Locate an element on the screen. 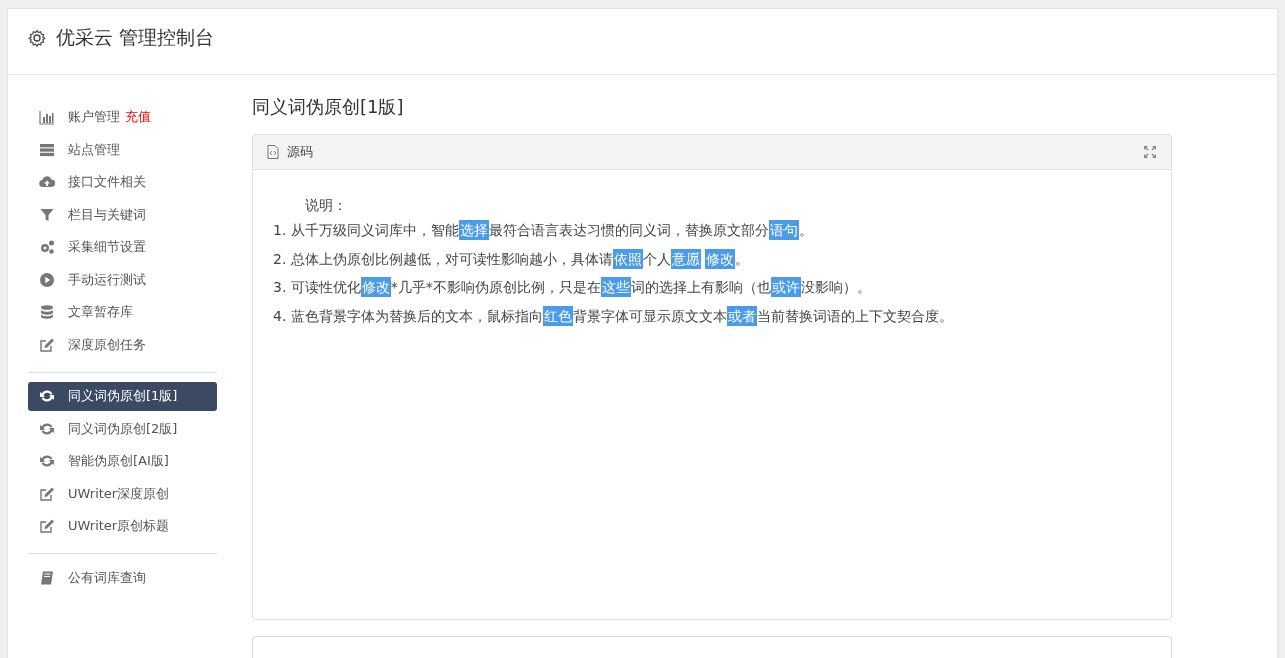 The image size is (1285, 658). sidebar-item: 同义词伪原创[1版] is located at coordinates (122, 396).